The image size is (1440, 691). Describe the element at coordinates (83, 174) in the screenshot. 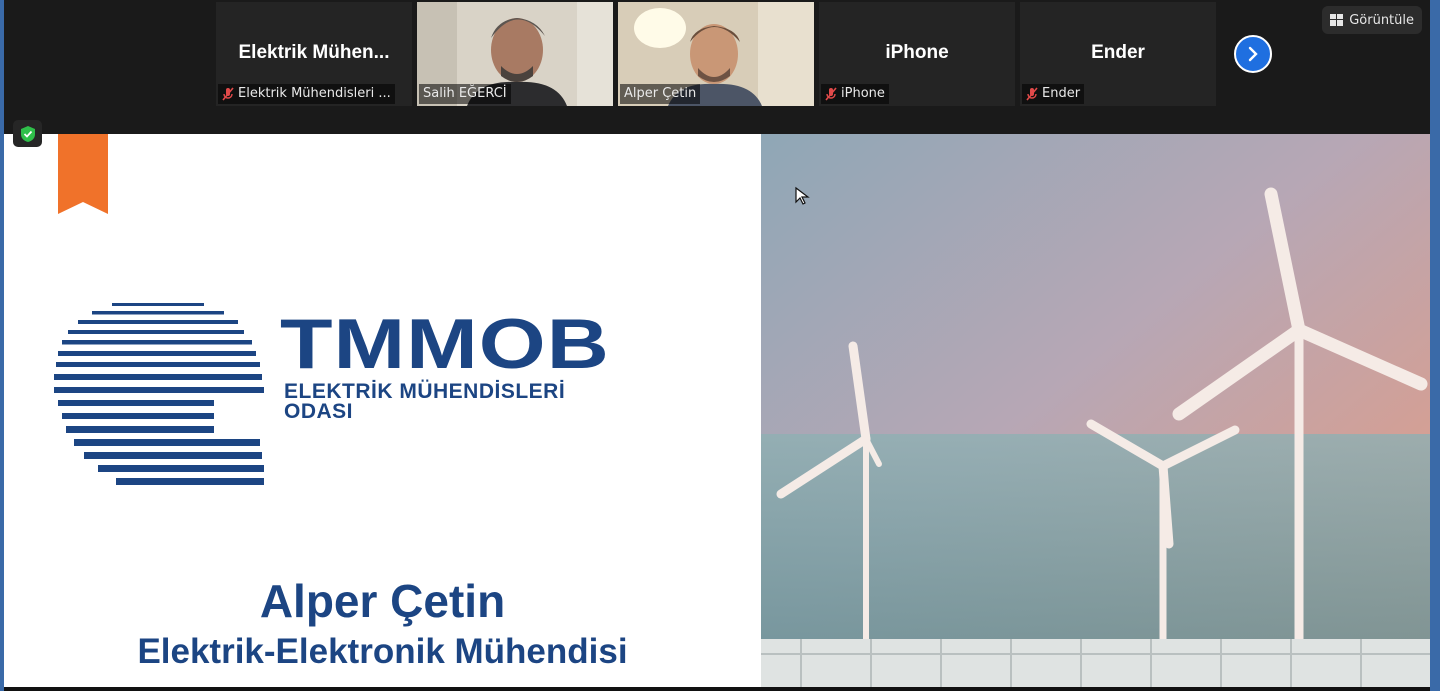

I see `bookmark-ribbon-icon` at that location.